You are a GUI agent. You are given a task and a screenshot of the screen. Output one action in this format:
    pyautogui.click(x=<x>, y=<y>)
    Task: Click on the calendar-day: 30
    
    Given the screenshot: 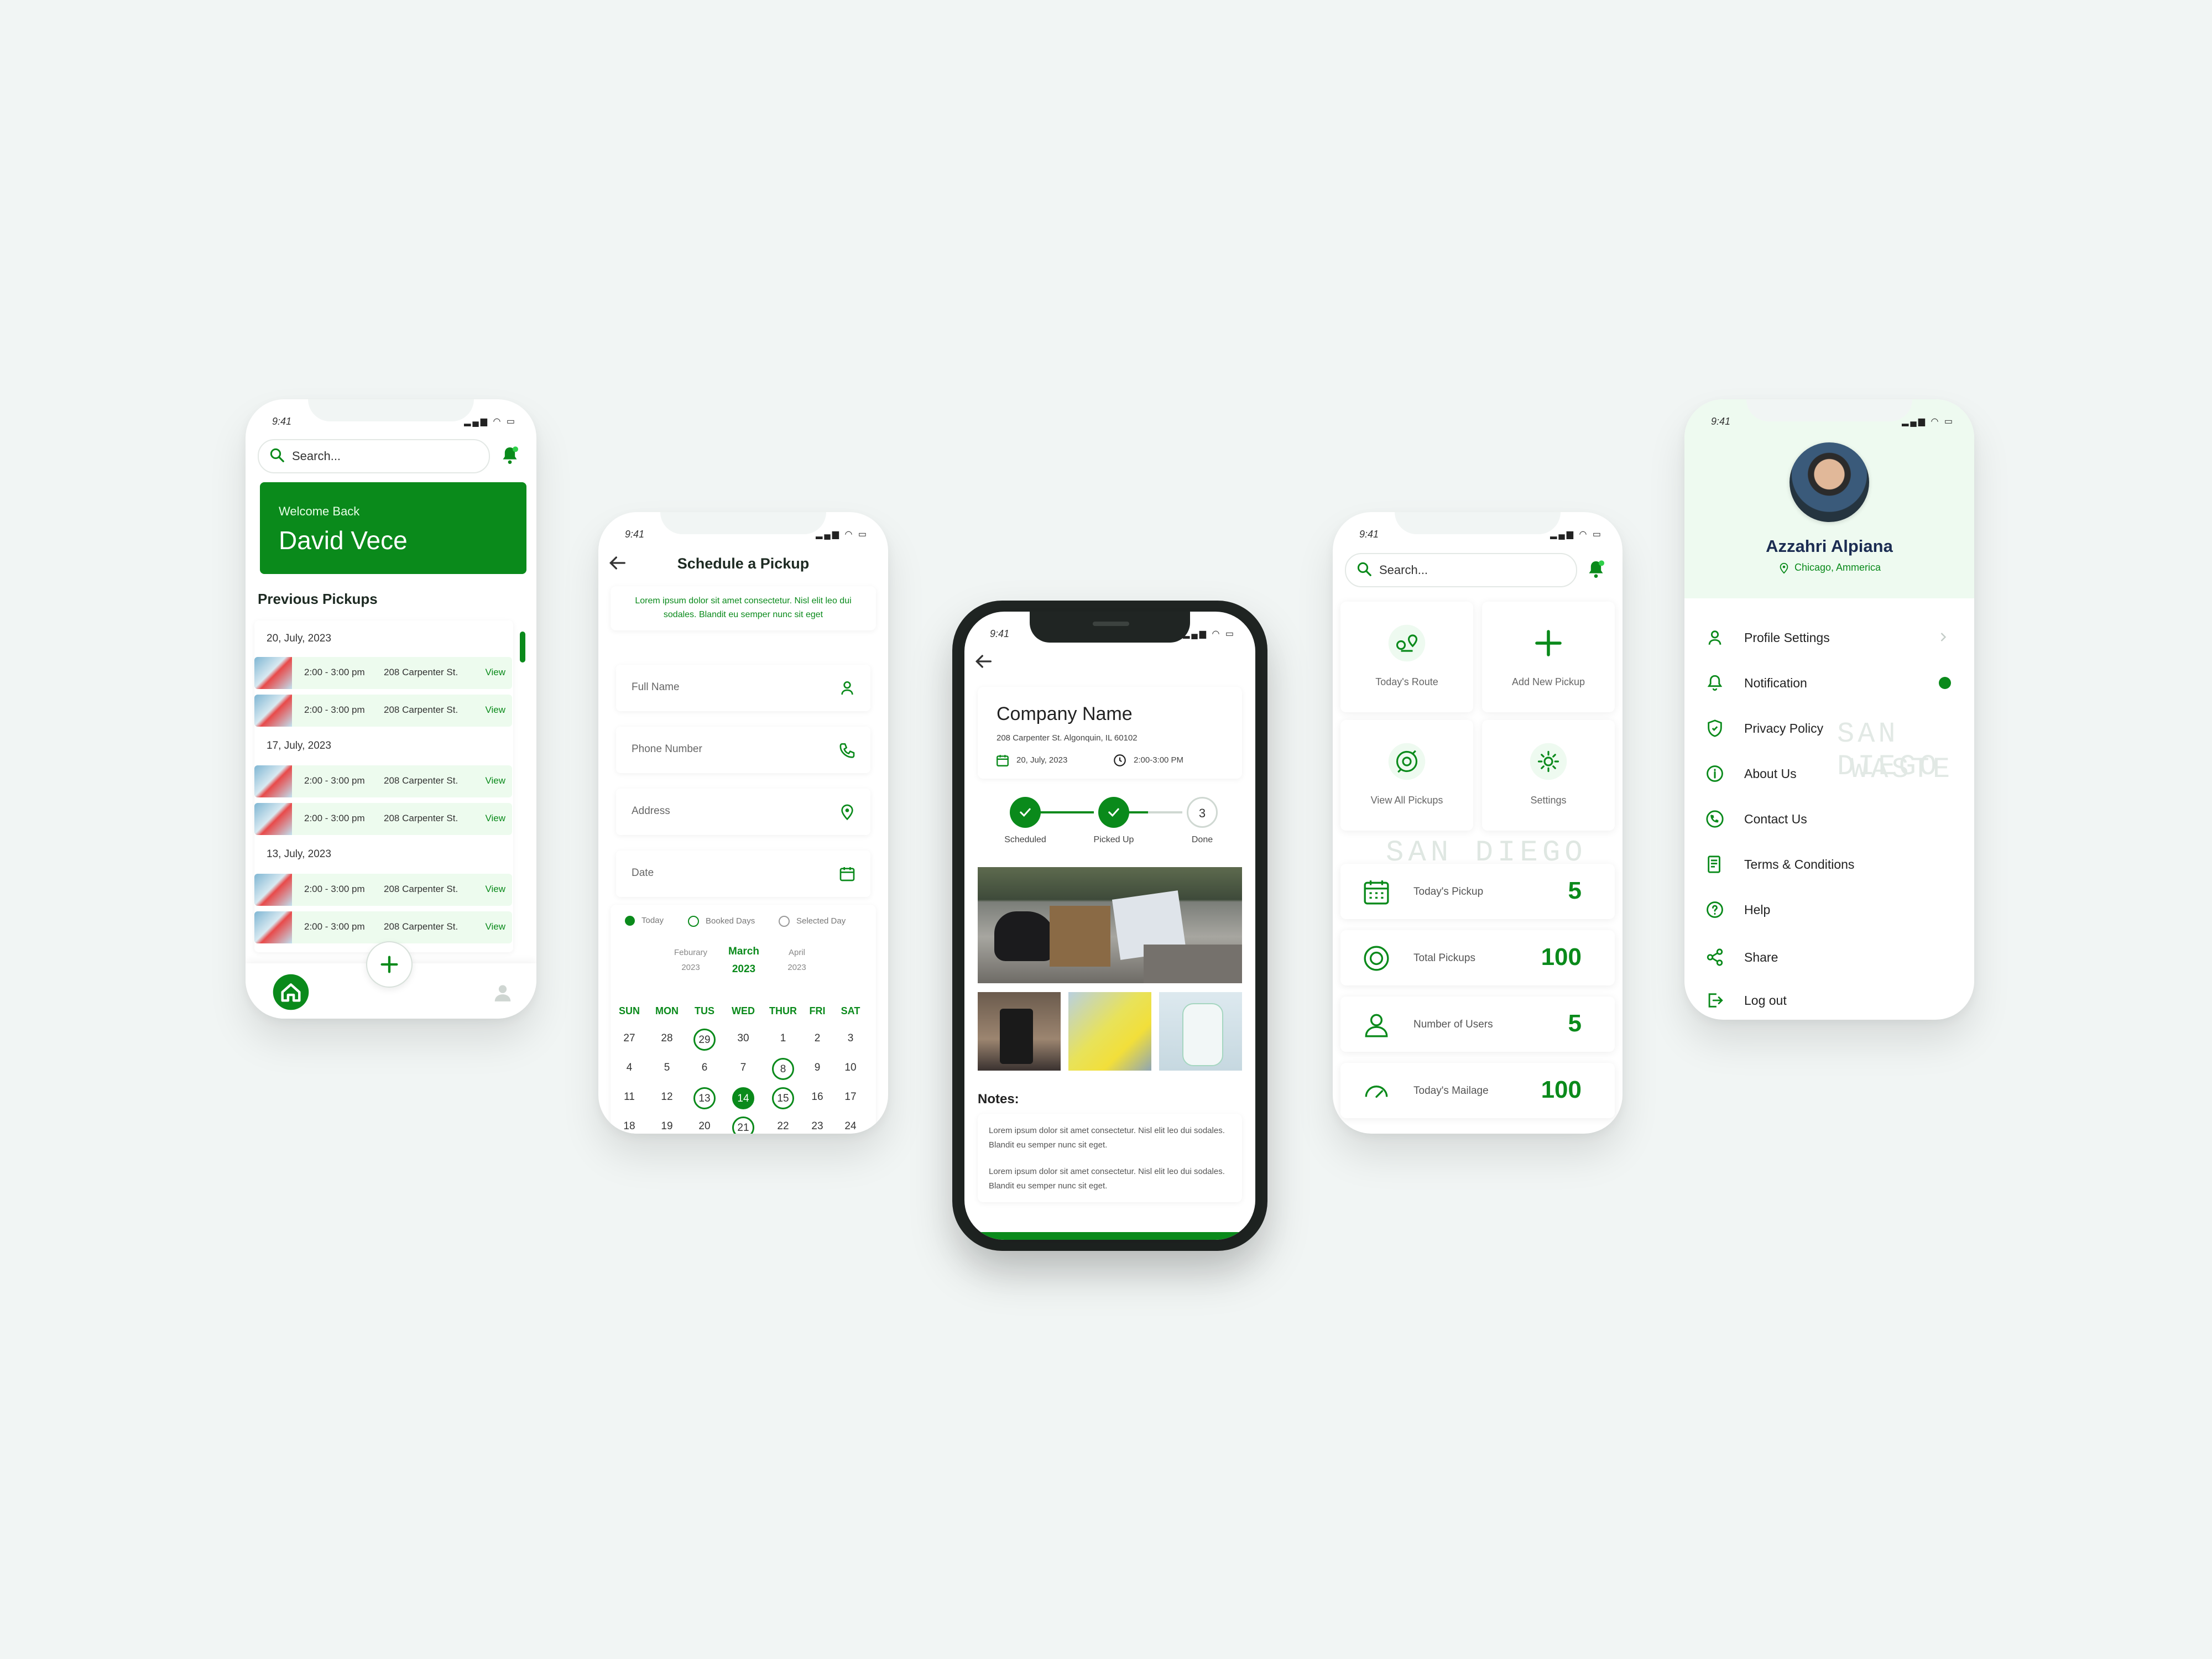 What is the action you would take?
    pyautogui.click(x=743, y=1040)
    